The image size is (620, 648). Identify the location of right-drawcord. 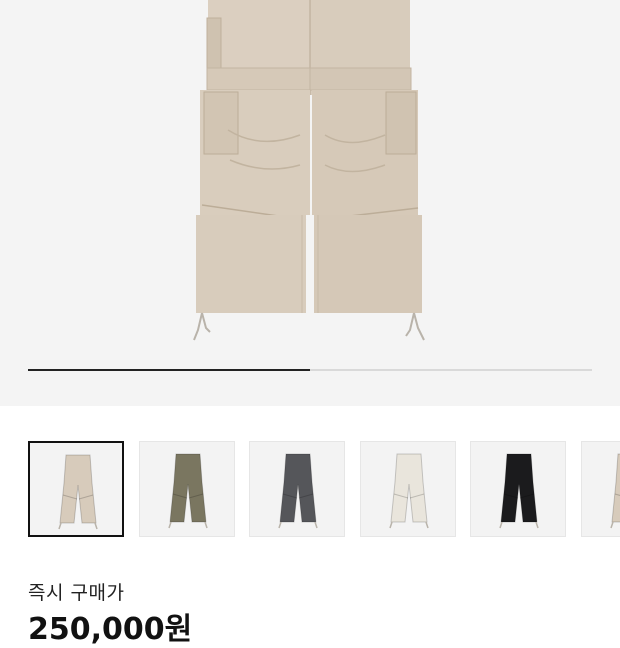
(415, 326).